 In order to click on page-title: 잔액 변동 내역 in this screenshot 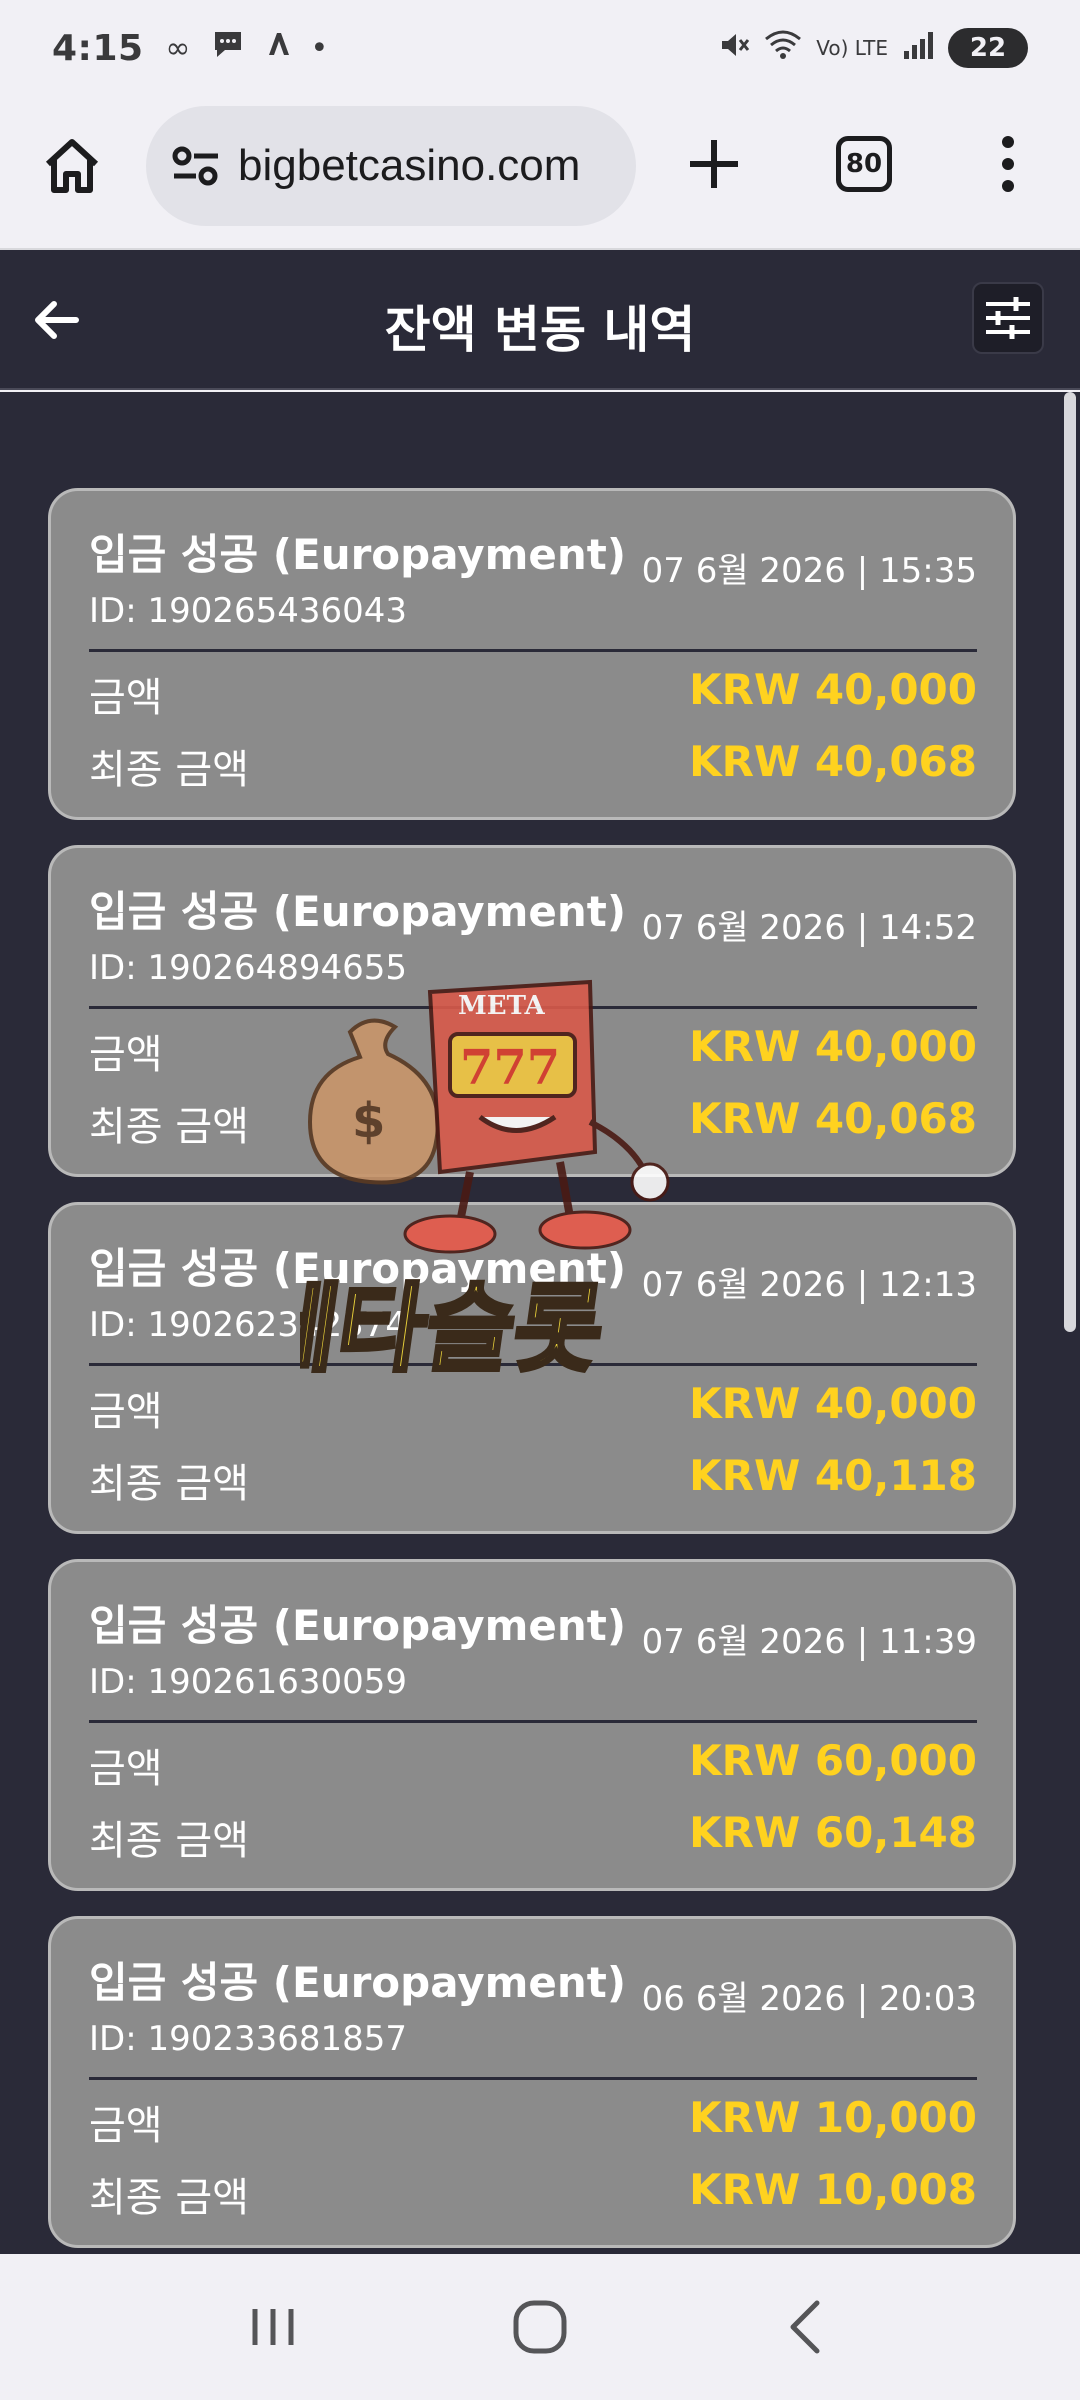, I will do `click(540, 330)`.